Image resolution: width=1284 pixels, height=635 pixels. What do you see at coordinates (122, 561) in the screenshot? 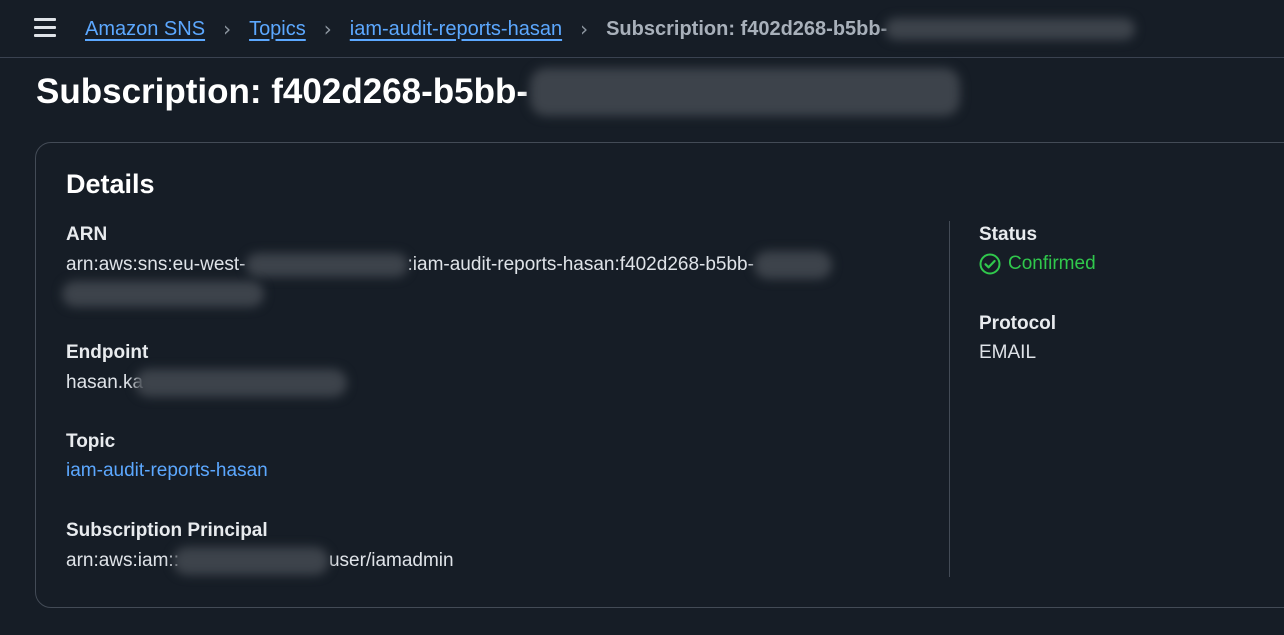
I see `principal-value-part1: arn:aws:iam::` at bounding box center [122, 561].